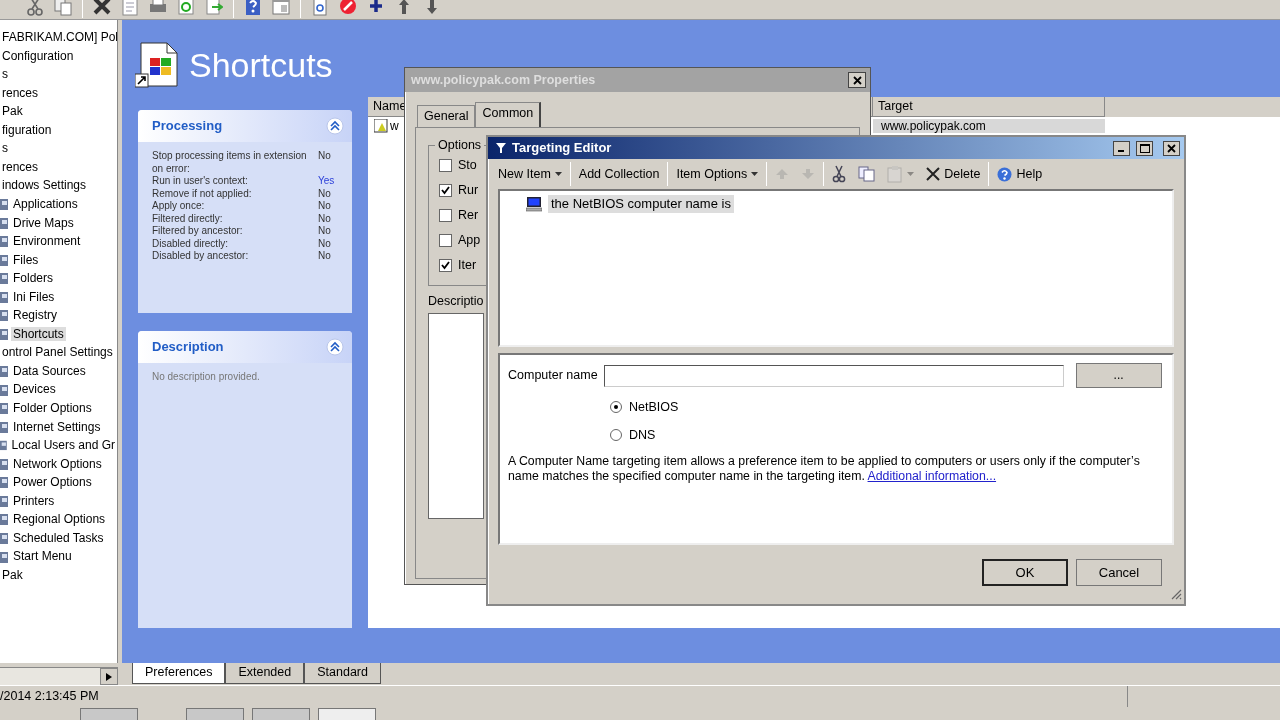 The width and height of the screenshot is (1280, 720). What do you see at coordinates (44, 185) in the screenshot?
I see `tree-item: indows Settings` at bounding box center [44, 185].